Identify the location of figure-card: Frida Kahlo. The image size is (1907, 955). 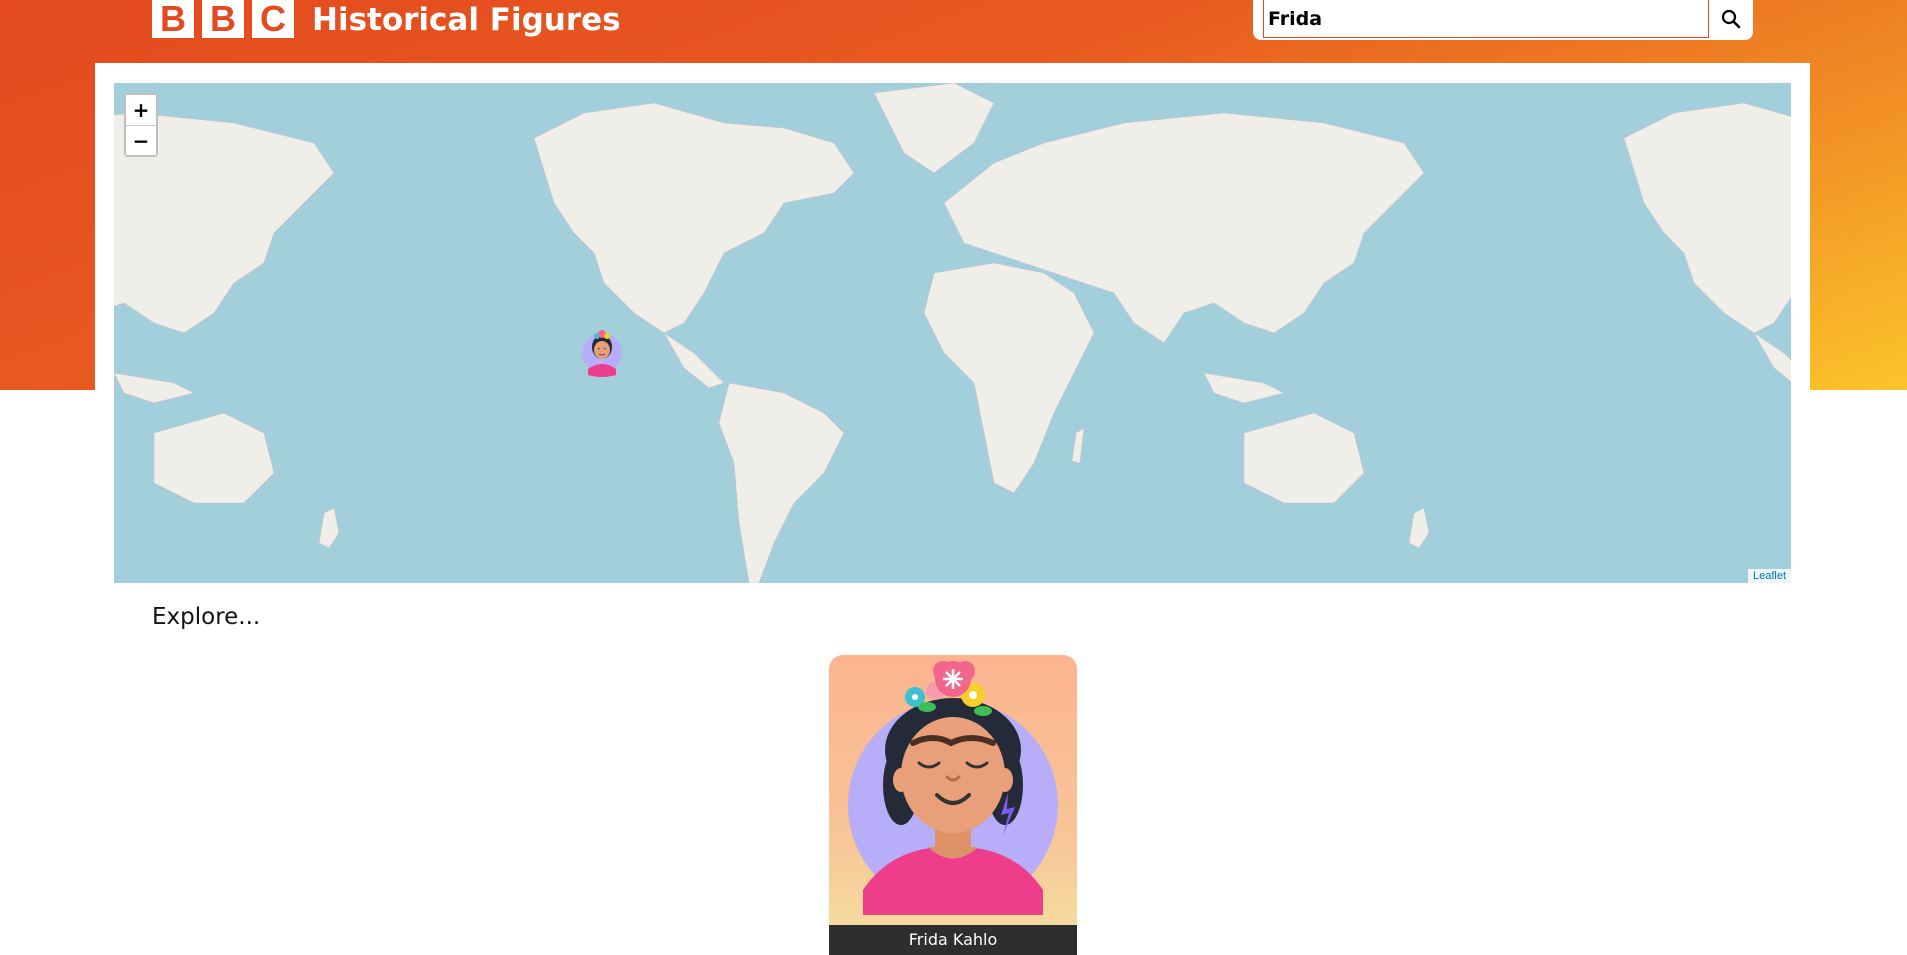
(953, 805).